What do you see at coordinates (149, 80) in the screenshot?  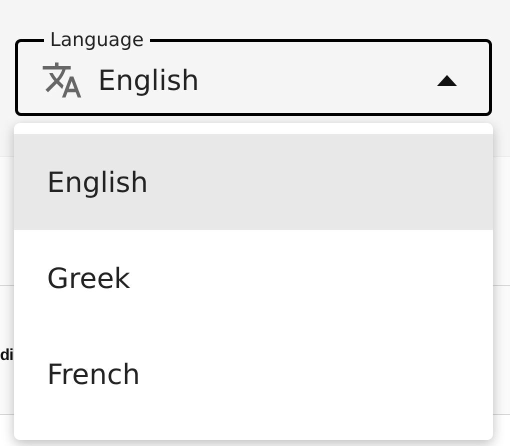 I see `select-value: English` at bounding box center [149, 80].